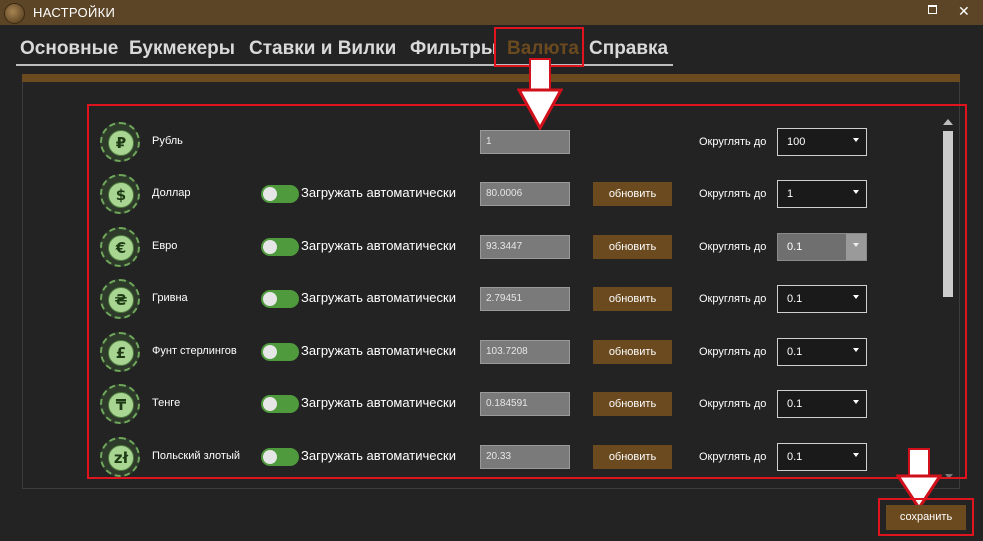 This screenshot has height=541, width=983. What do you see at coordinates (322, 49) in the screenshot?
I see `tab-bets-forks: Ставки и Вилки` at bounding box center [322, 49].